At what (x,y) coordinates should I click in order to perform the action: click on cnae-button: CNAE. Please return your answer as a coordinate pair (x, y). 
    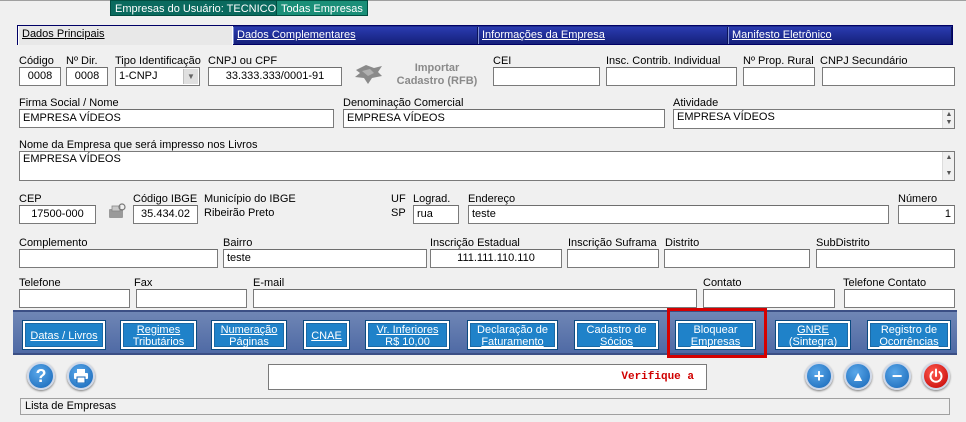
    Looking at the image, I should click on (326, 335).